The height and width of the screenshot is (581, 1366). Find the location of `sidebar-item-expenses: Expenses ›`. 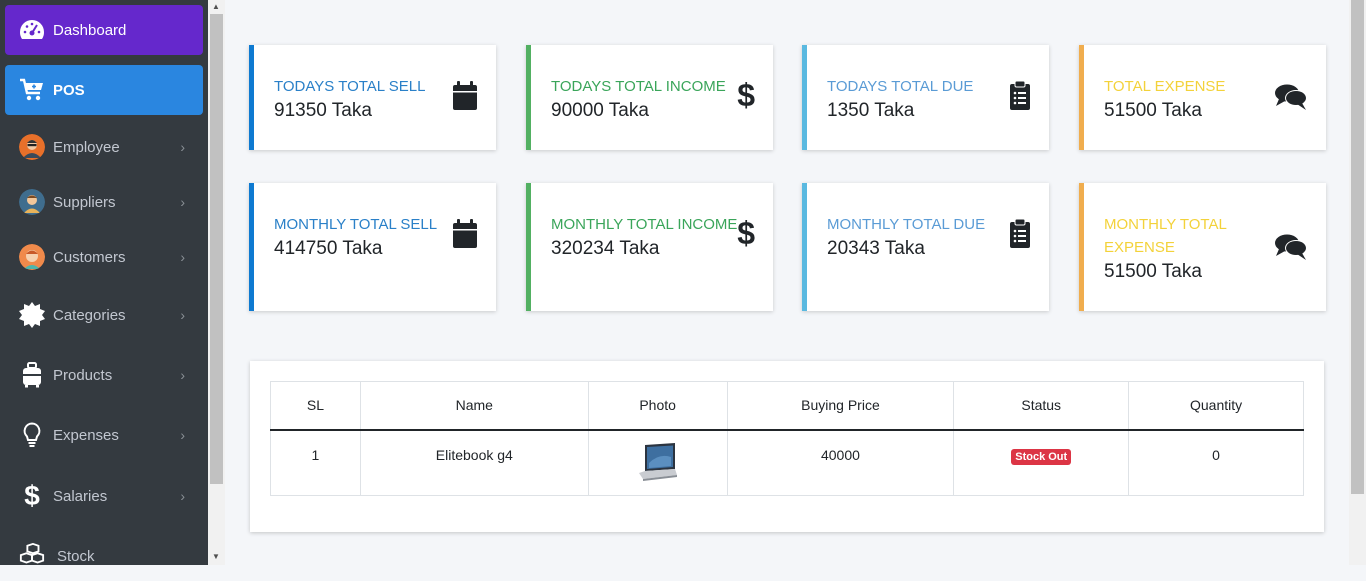

sidebar-item-expenses: Expenses › is located at coordinates (104, 435).